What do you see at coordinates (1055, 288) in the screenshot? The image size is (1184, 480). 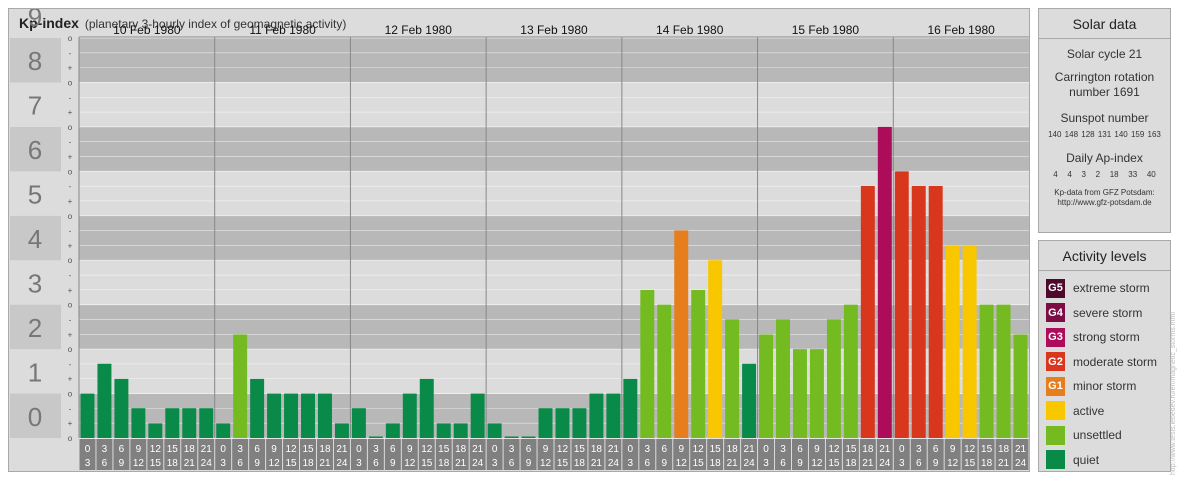 I see `activity-level-swatch: G5` at bounding box center [1055, 288].